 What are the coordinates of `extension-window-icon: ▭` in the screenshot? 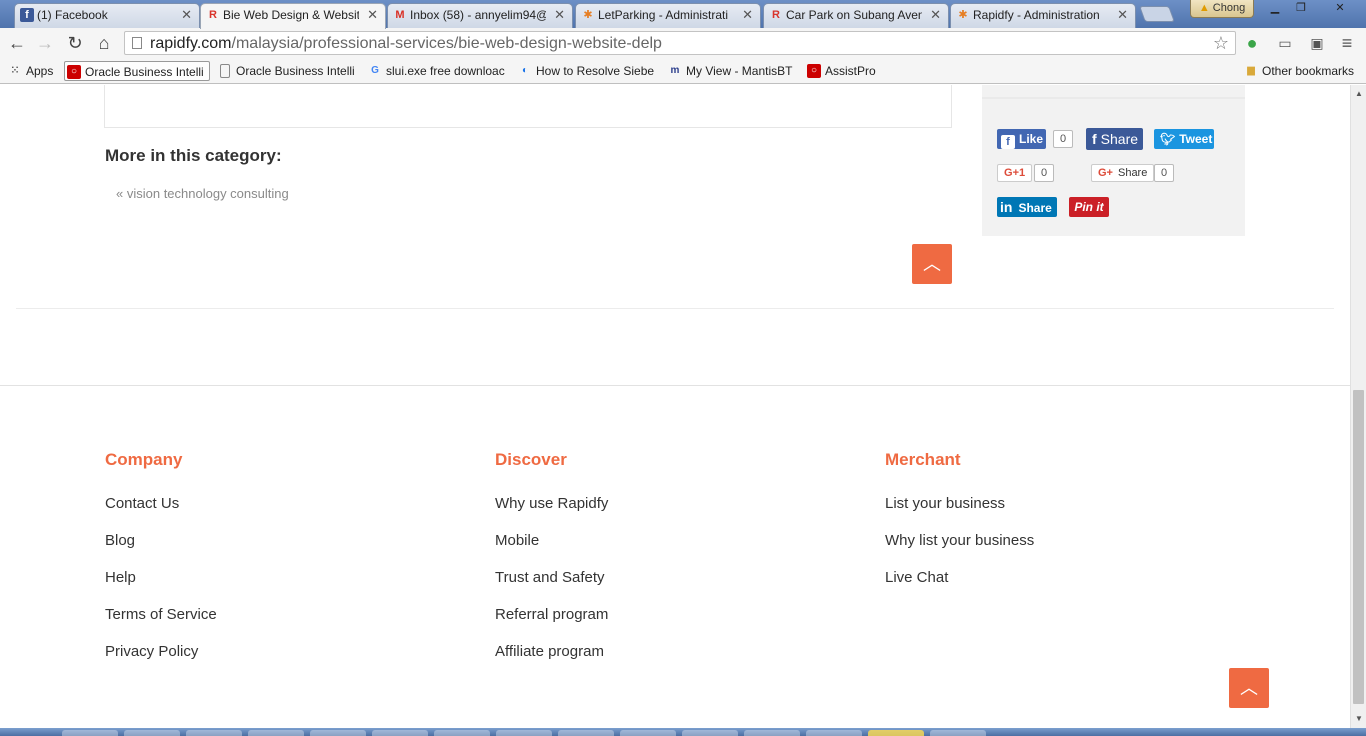 It's located at (1285, 43).